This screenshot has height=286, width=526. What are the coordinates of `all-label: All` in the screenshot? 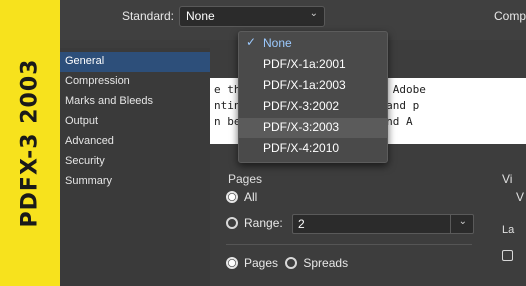 It's located at (251, 197).